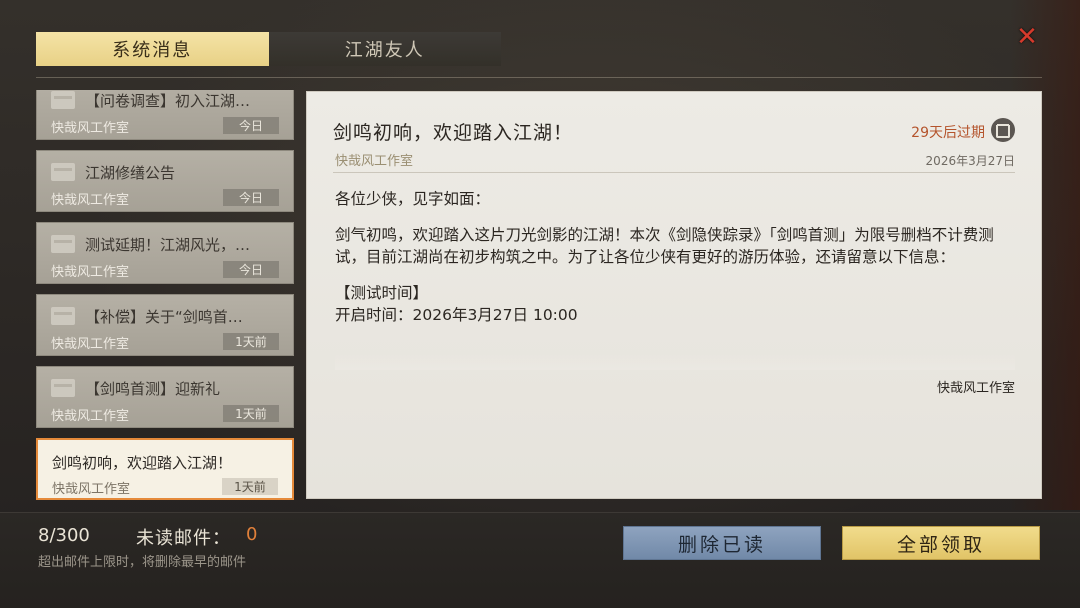 This screenshot has height=608, width=1080. I want to click on mail-item: 江湖修缮公告 快哉风工作室 今日, so click(165, 181).